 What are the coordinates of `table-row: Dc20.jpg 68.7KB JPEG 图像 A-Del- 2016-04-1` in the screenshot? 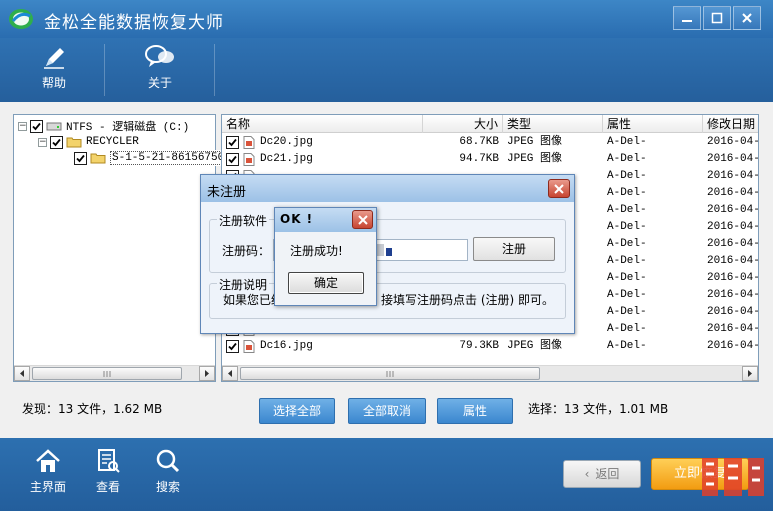 It's located at (490, 142).